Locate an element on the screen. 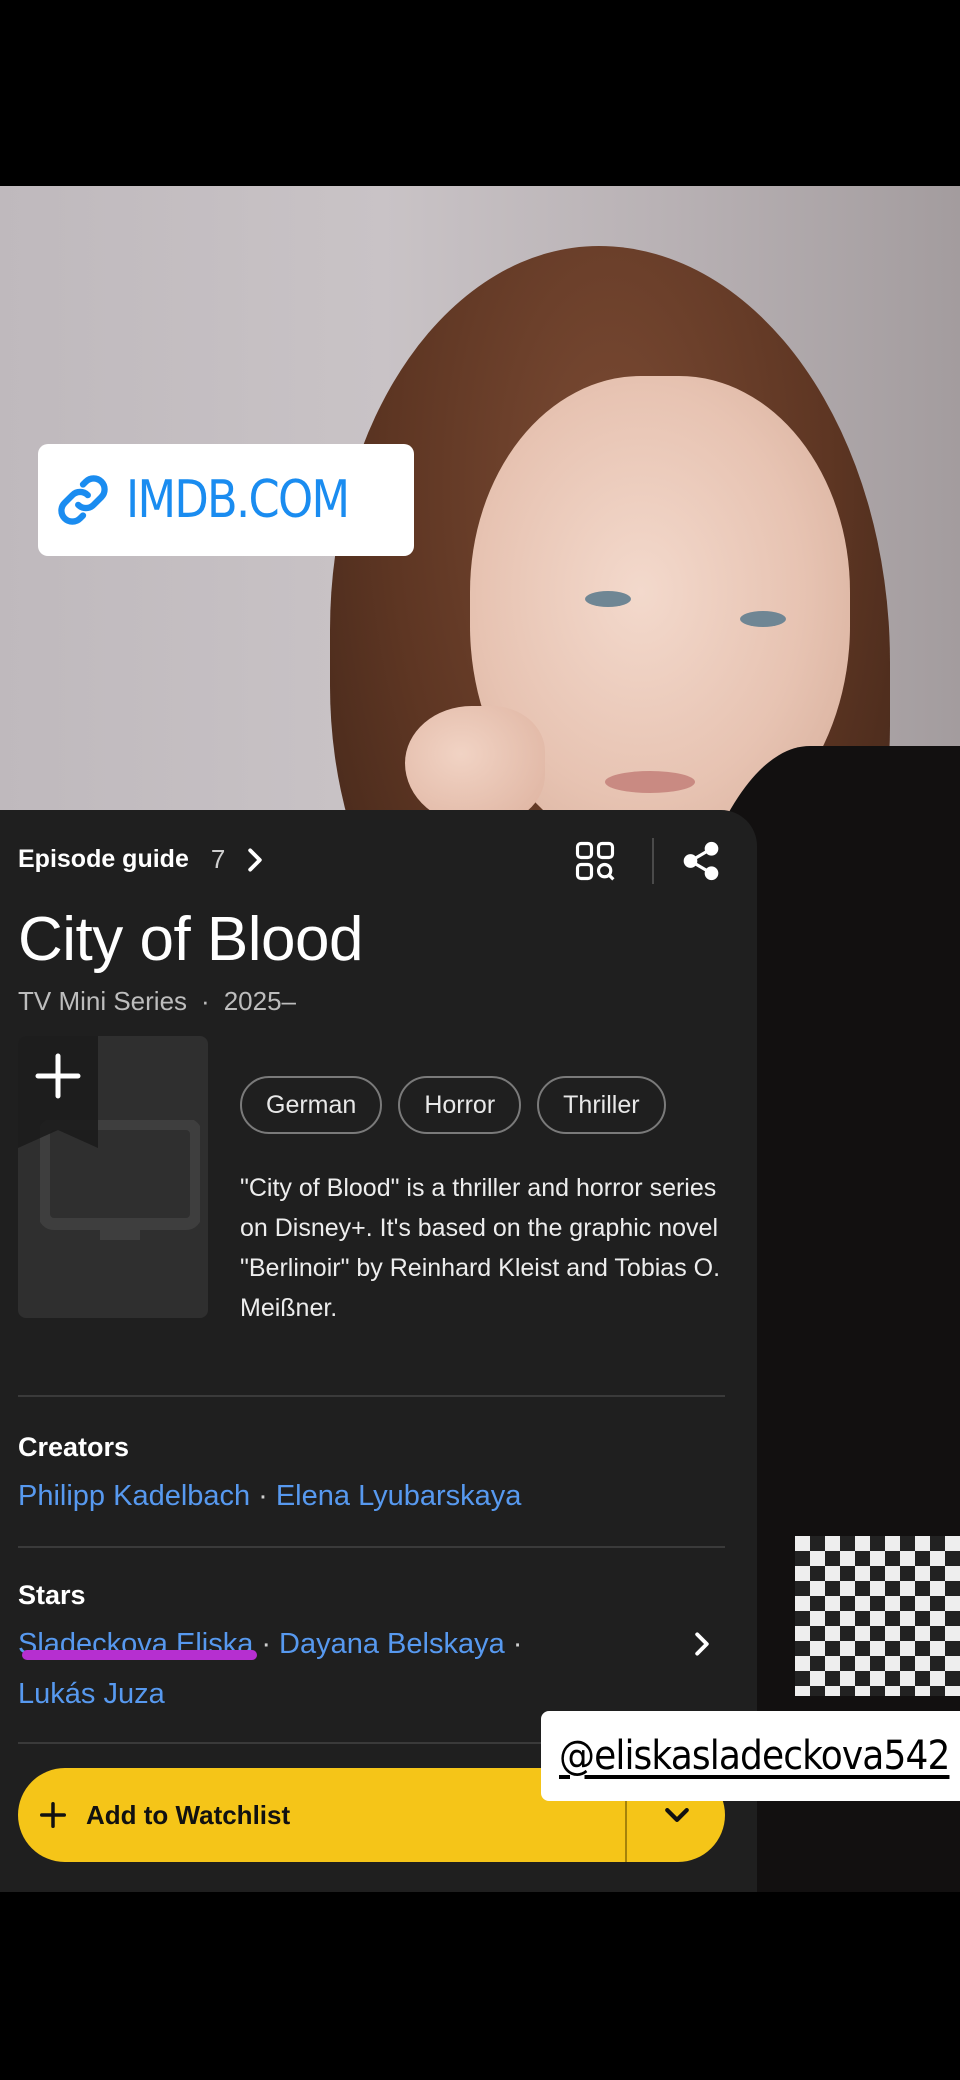  title-type: TV Mini Series is located at coordinates (103, 1001).